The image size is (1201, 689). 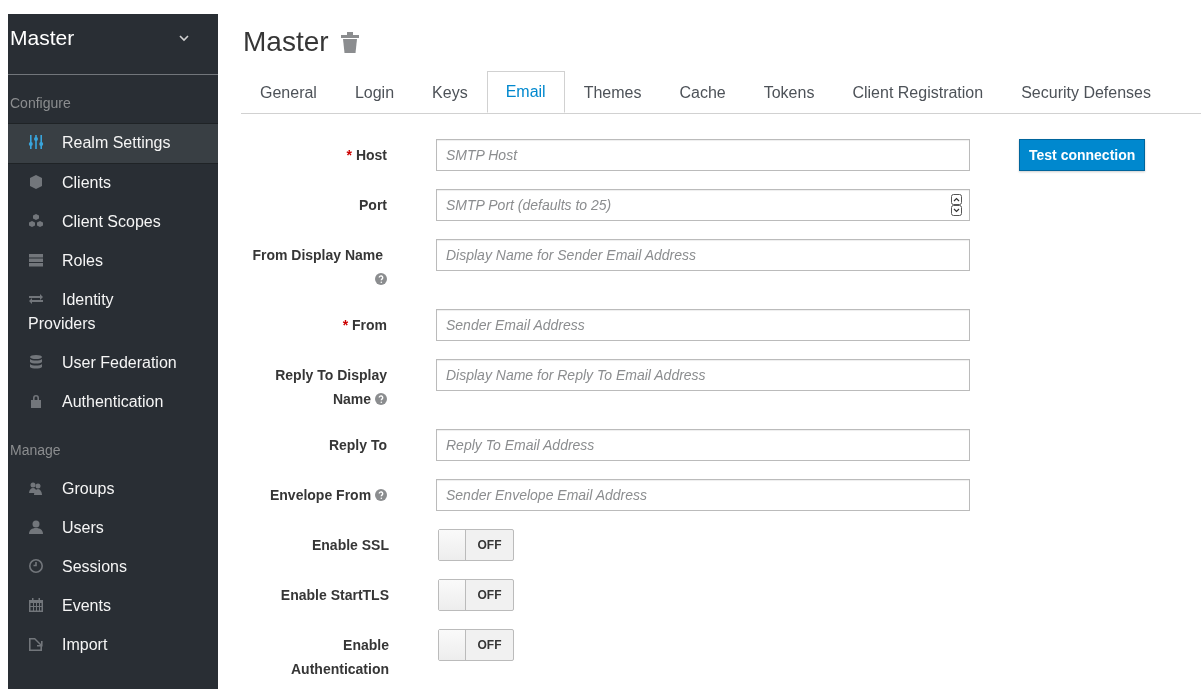 What do you see at coordinates (36, 260) in the screenshot?
I see `server-icon` at bounding box center [36, 260].